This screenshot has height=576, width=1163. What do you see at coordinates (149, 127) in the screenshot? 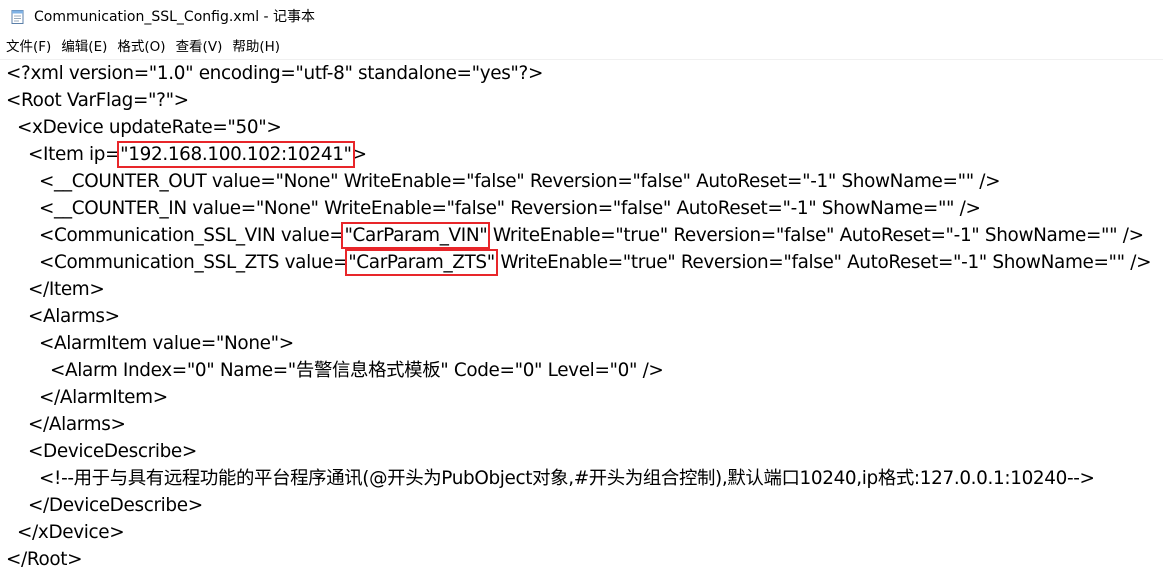
I see `code-text: <xDevice updateRate="50">` at bounding box center [149, 127].